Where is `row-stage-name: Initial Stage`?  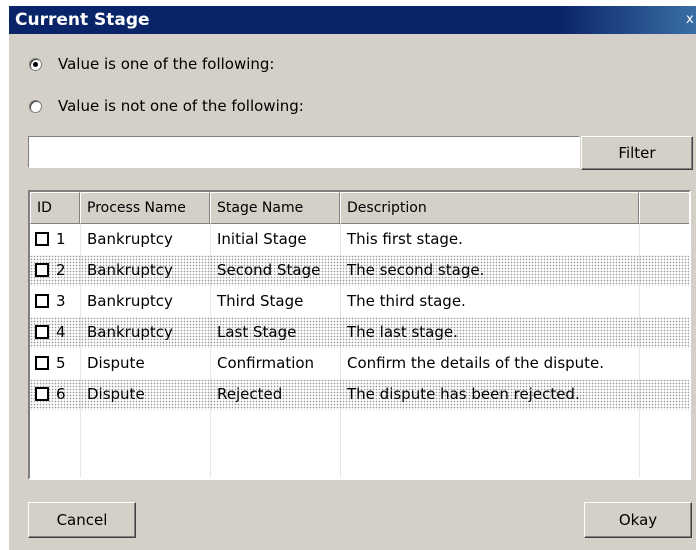 row-stage-name: Initial Stage is located at coordinates (262, 239).